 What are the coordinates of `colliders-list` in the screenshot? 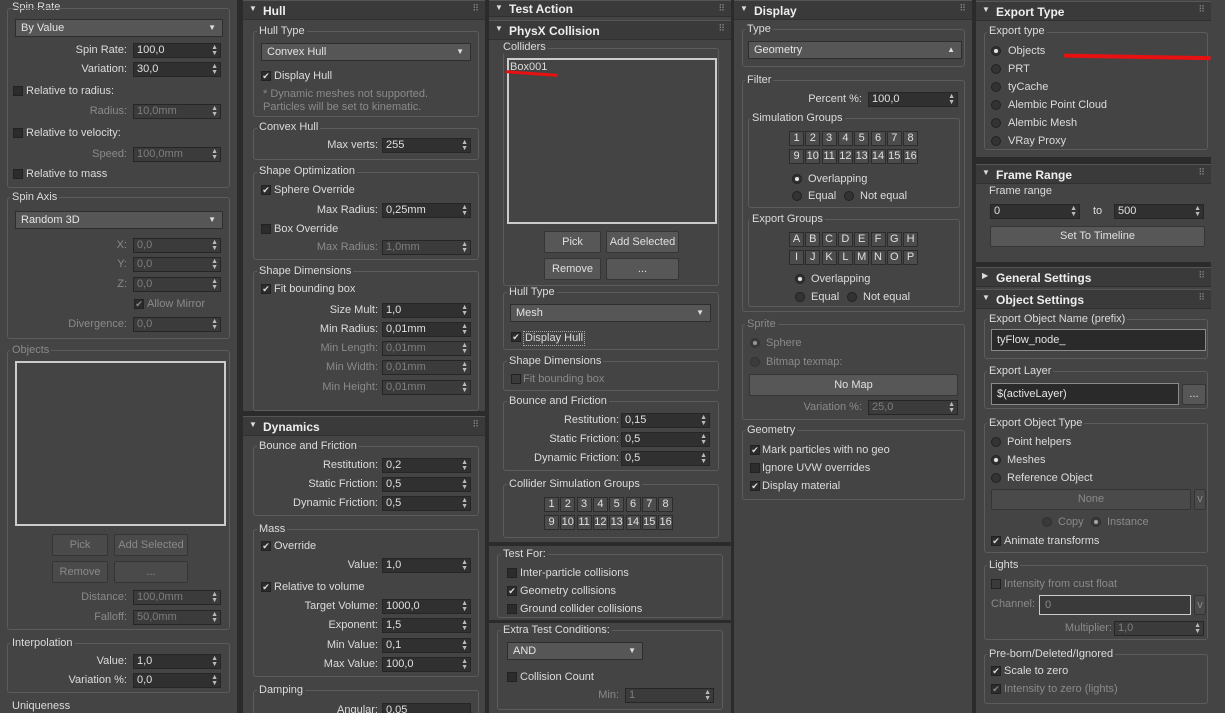 It's located at (612, 141).